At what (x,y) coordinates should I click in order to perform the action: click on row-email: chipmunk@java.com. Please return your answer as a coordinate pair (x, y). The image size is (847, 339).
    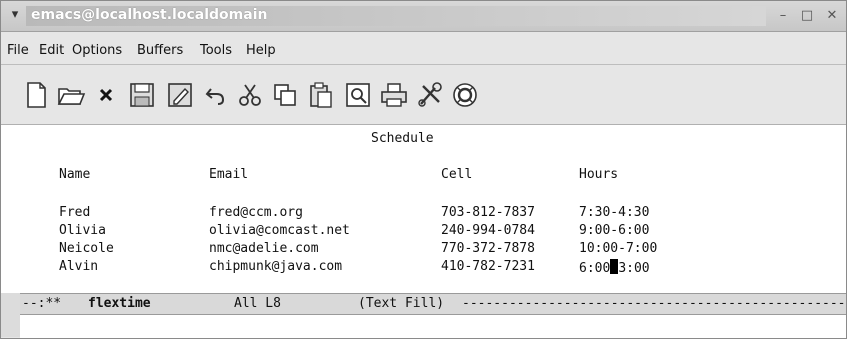
    Looking at the image, I should click on (276, 266).